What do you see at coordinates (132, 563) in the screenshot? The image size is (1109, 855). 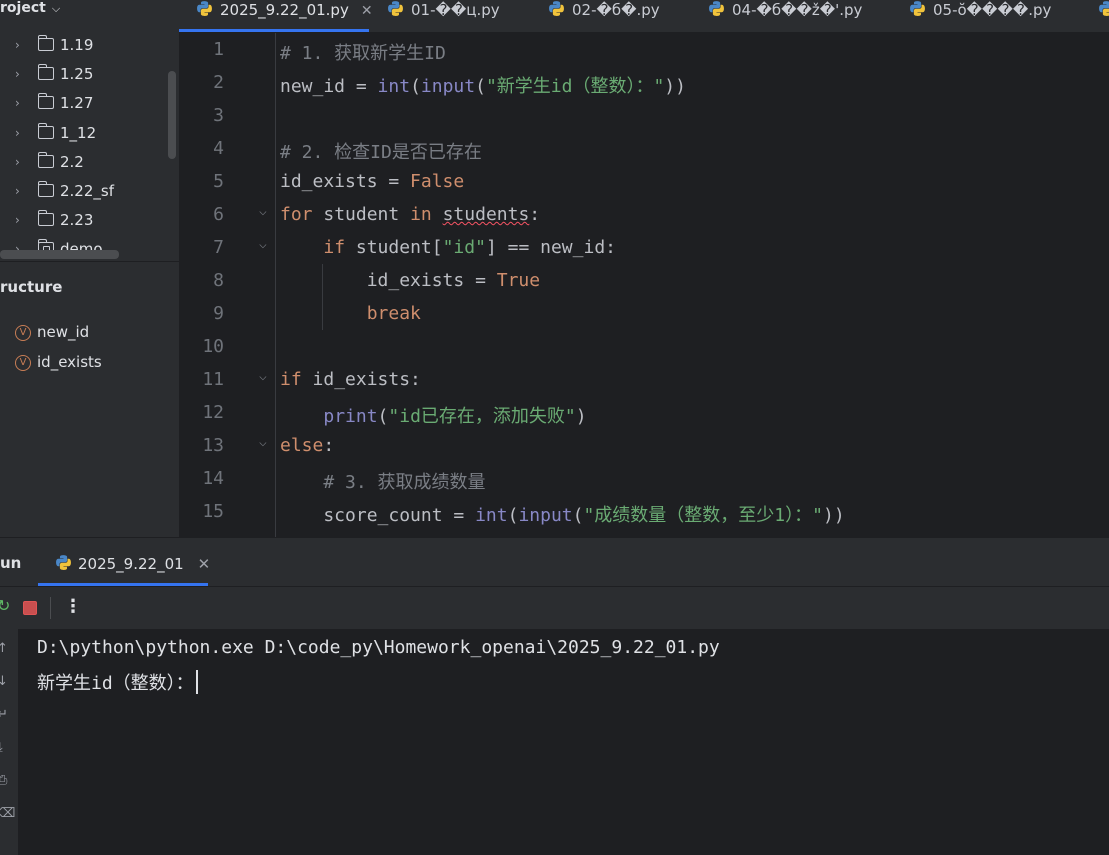 I see `run-config-tab: 2025_9.22_01 ✕` at bounding box center [132, 563].